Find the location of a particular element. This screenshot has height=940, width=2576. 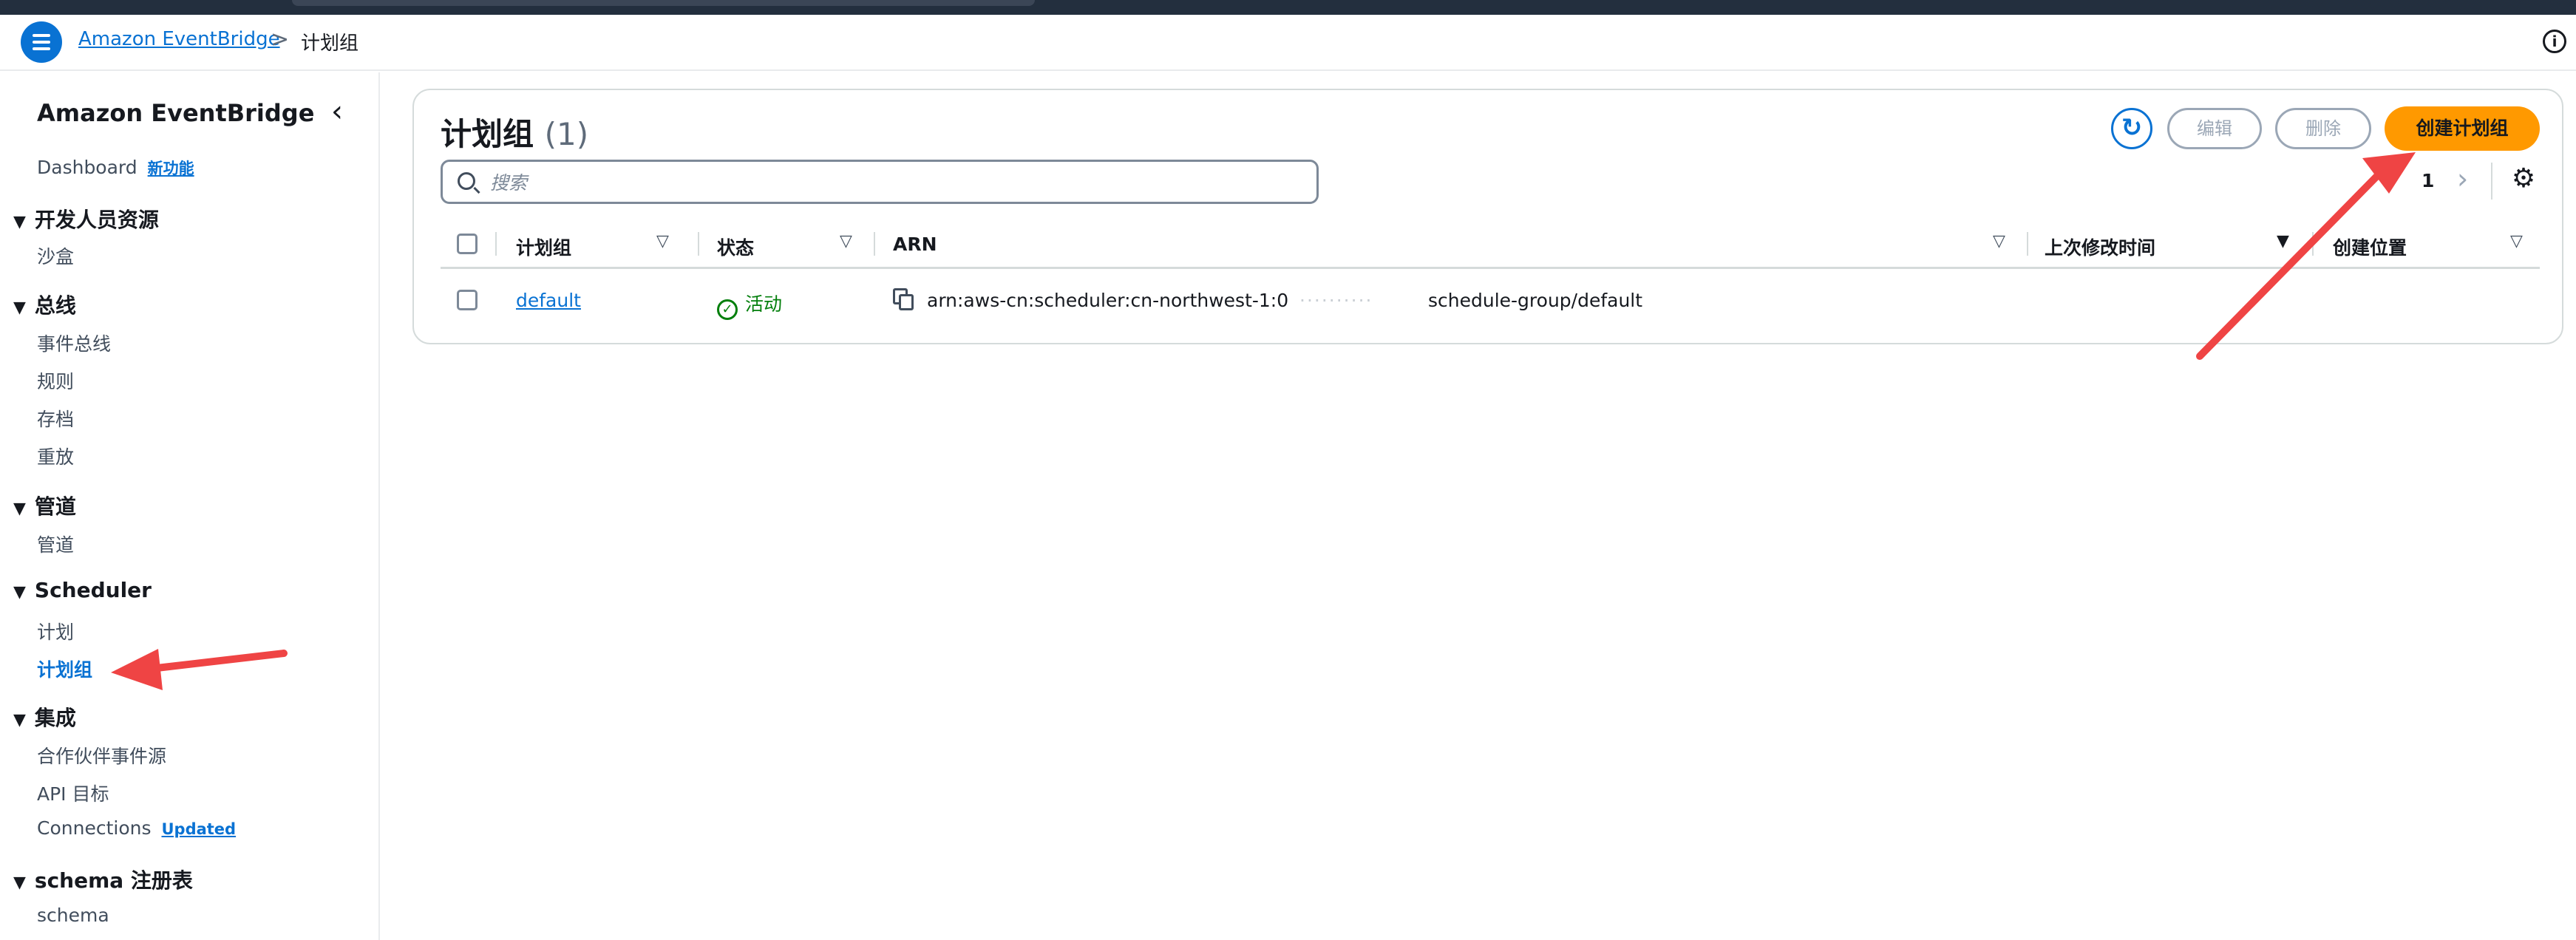

annotation-arrow-to-create-button is located at coordinates (2306, 256).